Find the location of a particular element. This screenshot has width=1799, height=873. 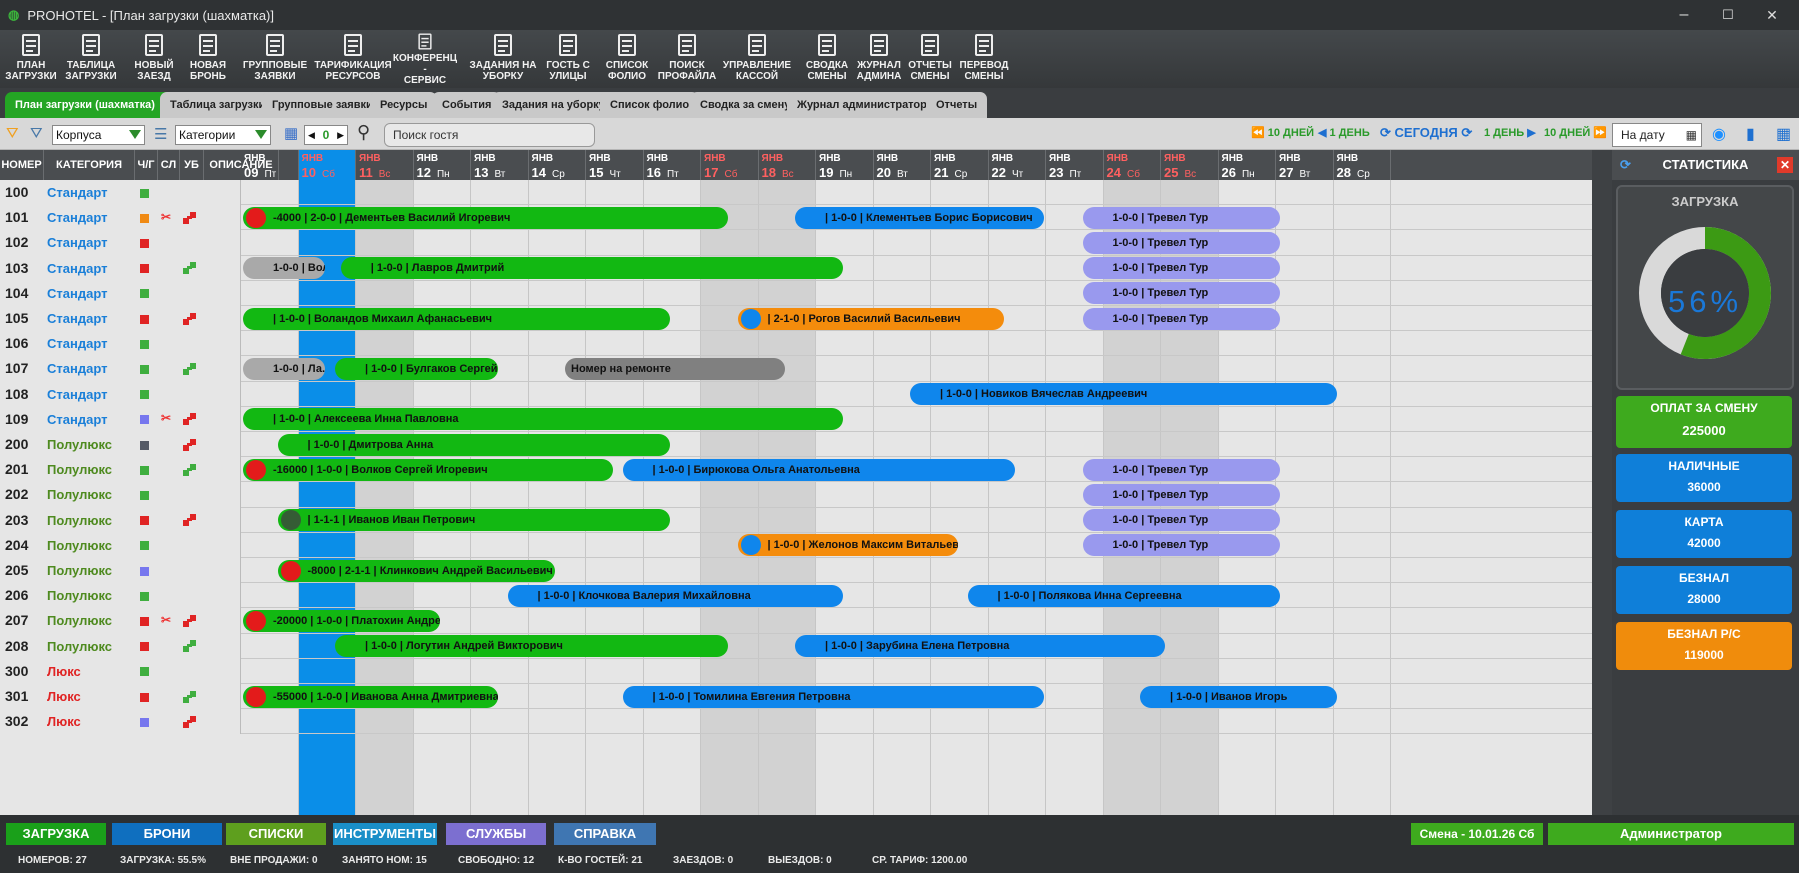

booking-bar: | 1-1-1 | Иванов Иван Петрович is located at coordinates (474, 520).